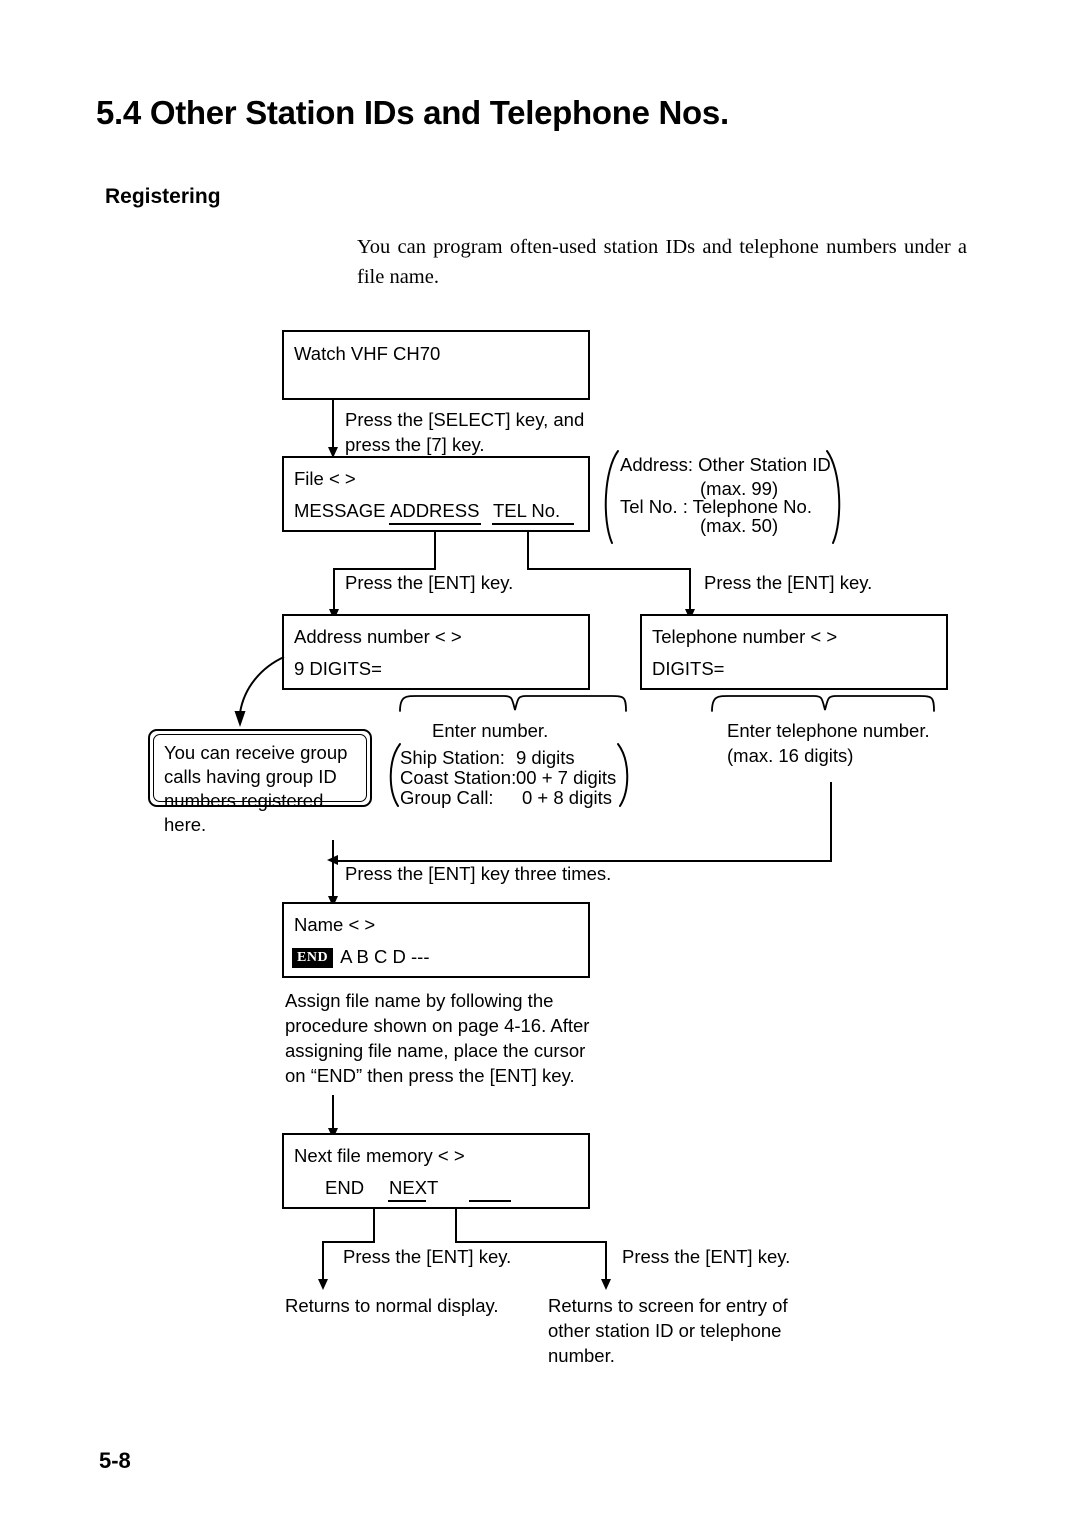 Image resolution: width=1080 pixels, height=1528 pixels. What do you see at coordinates (706, 1256) in the screenshot?
I see `step-ent-bottom-right-label: Press the [ENT] key.` at bounding box center [706, 1256].